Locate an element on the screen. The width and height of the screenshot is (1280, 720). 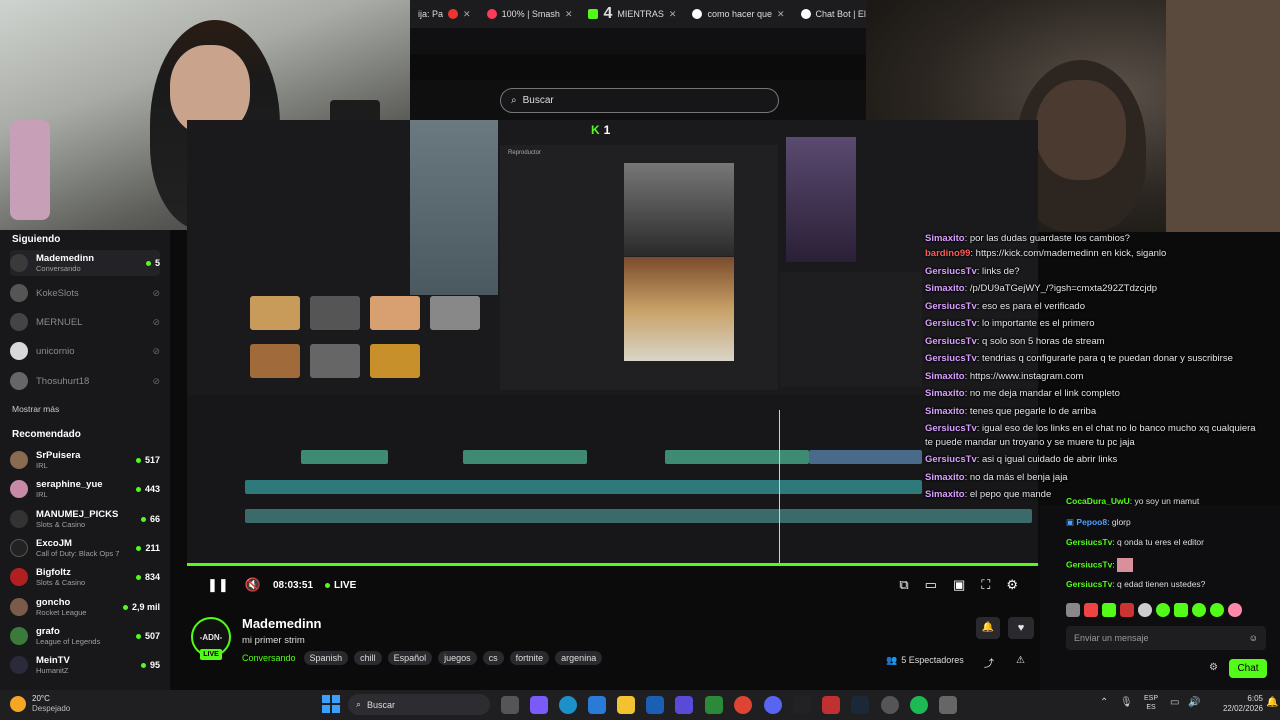
picture-in-picture-icon: ▣ is located at coordinates (959, 585).